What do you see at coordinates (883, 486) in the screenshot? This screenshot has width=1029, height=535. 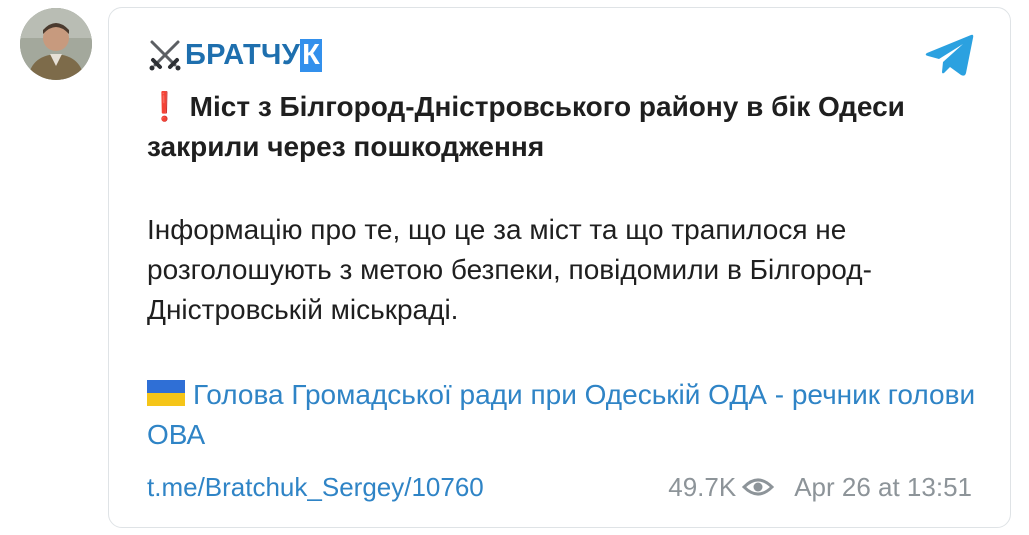 I see `post-date: Apr 26 at 13:51` at bounding box center [883, 486].